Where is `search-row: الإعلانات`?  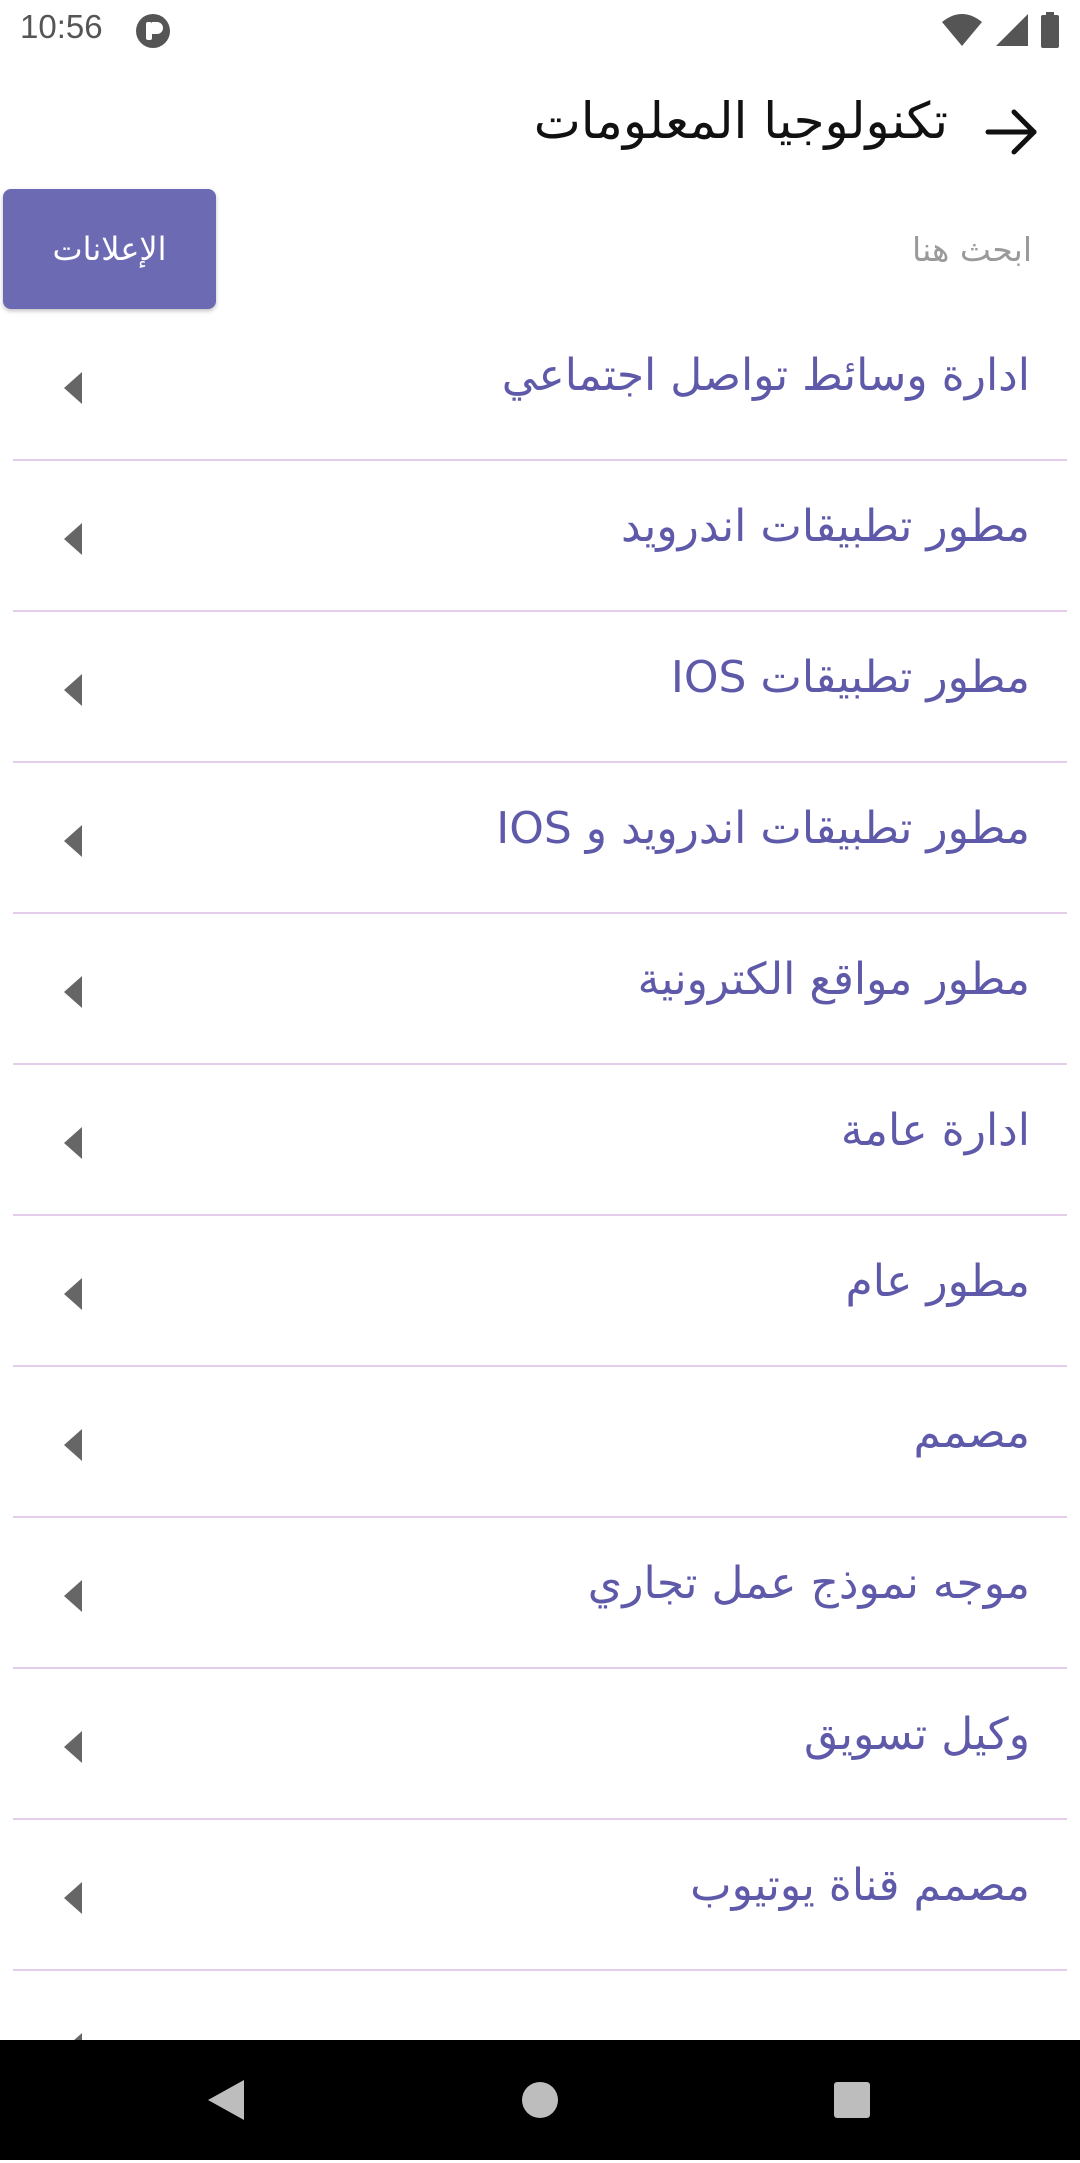 search-row: الإعلانات is located at coordinates (540, 249).